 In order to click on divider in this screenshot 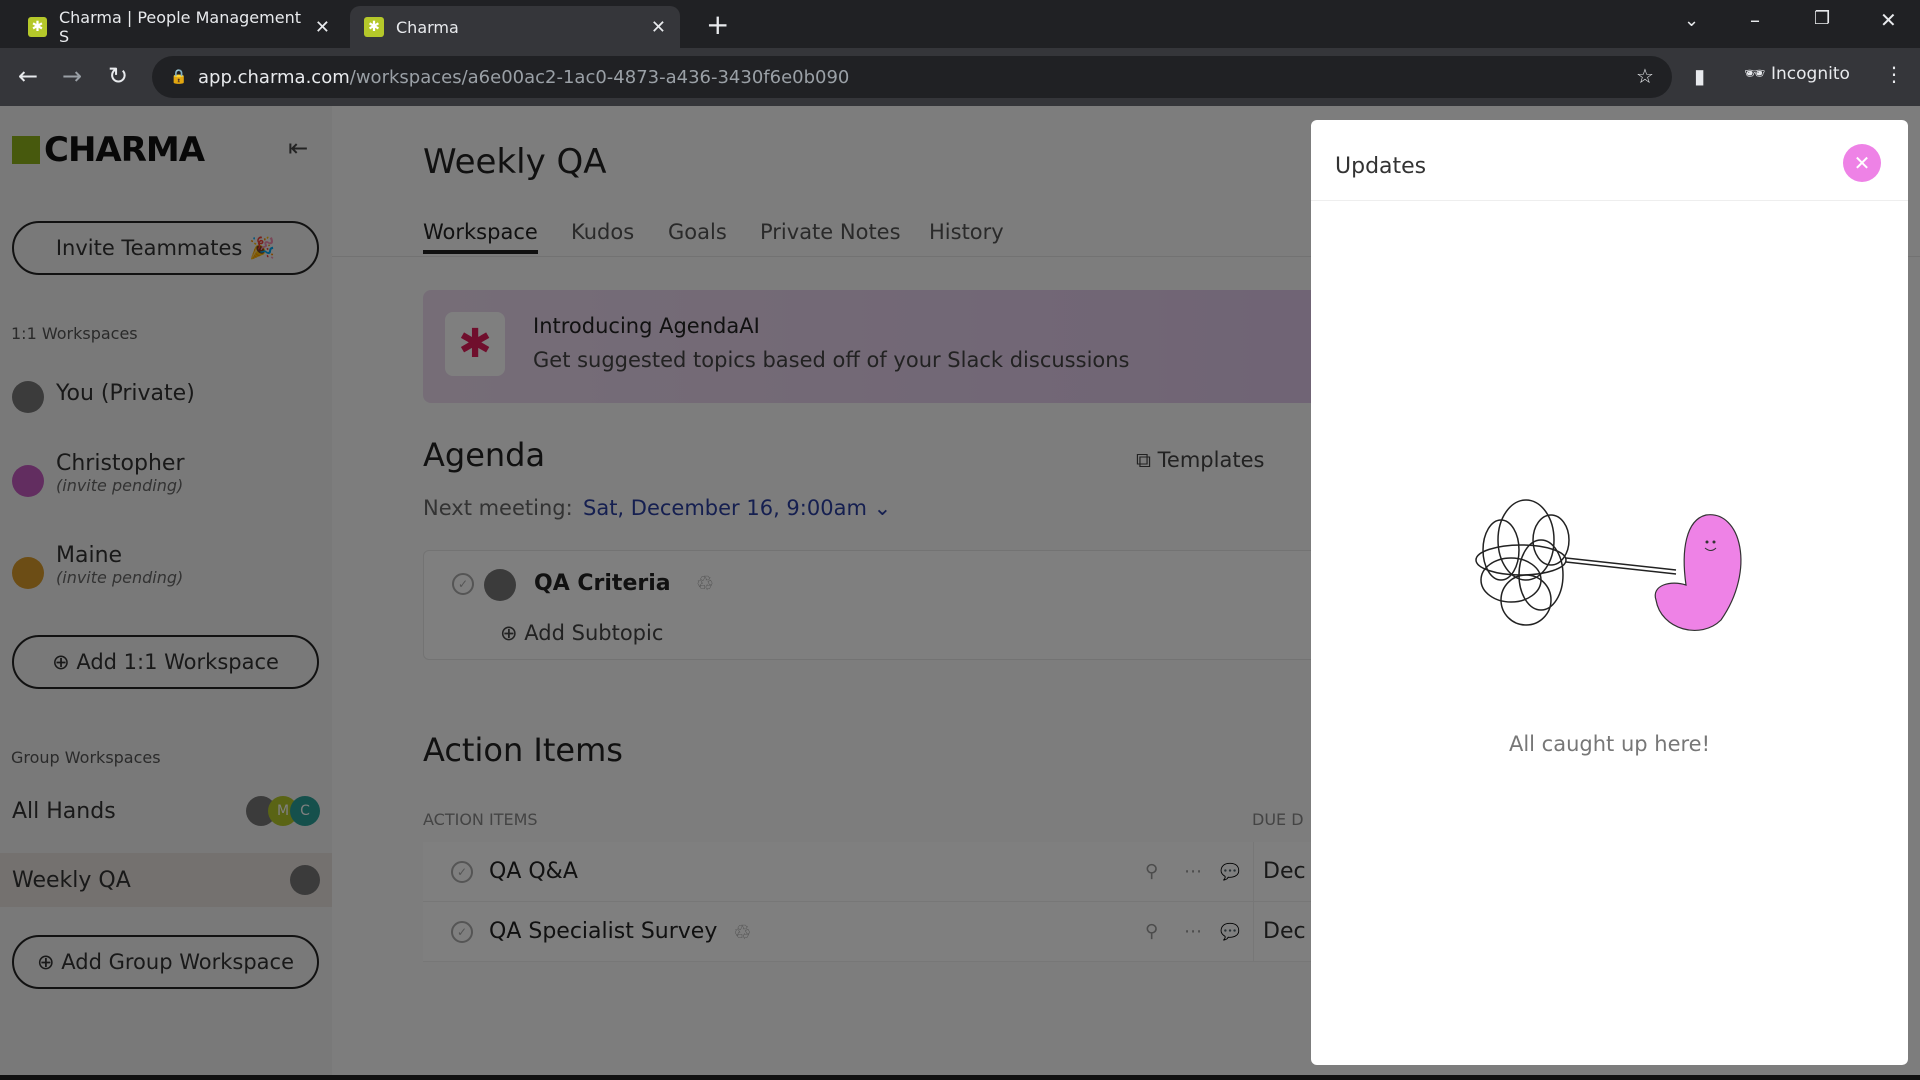, I will do `click(1609, 200)`.